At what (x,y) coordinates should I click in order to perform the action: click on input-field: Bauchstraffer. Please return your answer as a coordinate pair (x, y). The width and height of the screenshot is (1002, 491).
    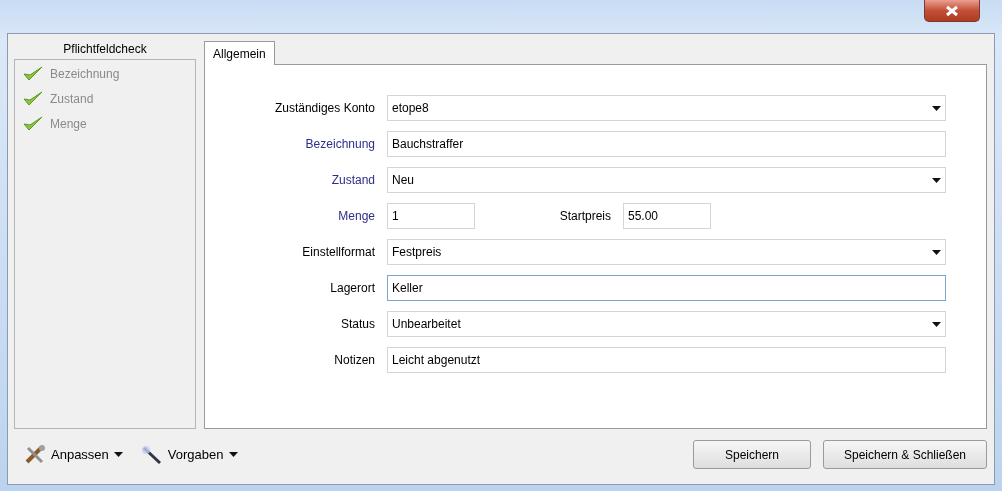
    Looking at the image, I should click on (666, 144).